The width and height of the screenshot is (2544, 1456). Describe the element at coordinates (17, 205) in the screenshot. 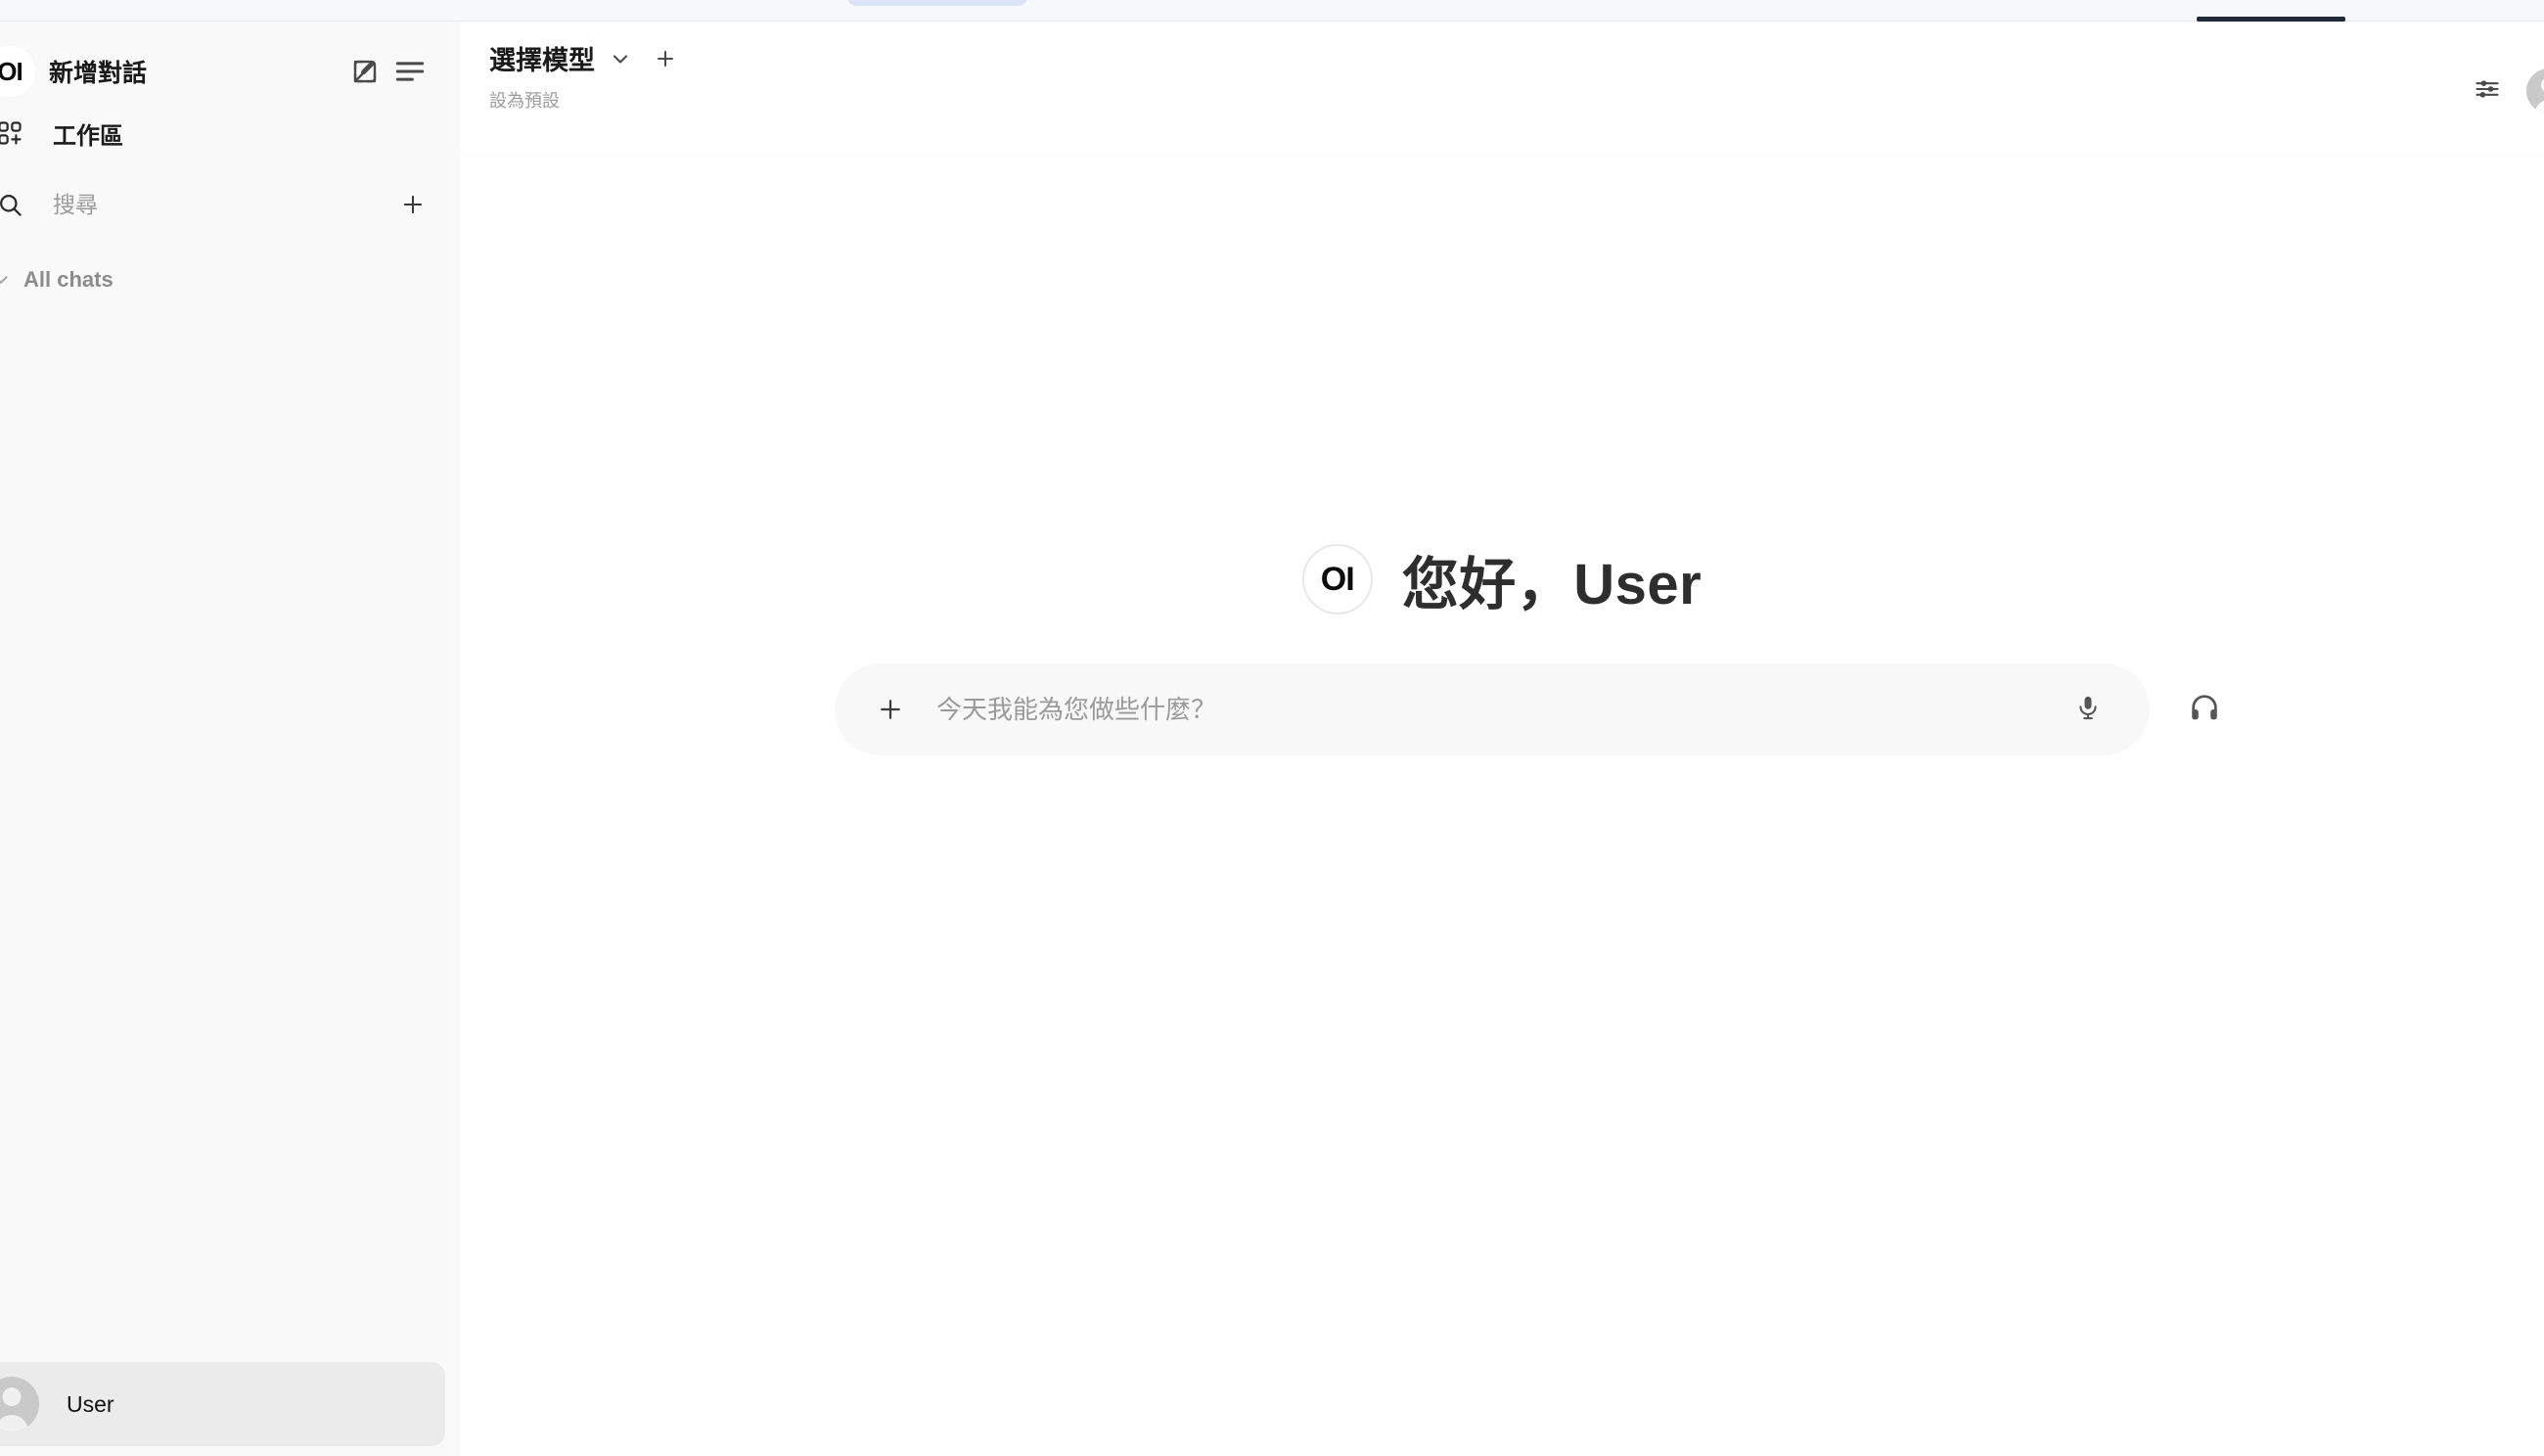

I see `search-icon` at that location.